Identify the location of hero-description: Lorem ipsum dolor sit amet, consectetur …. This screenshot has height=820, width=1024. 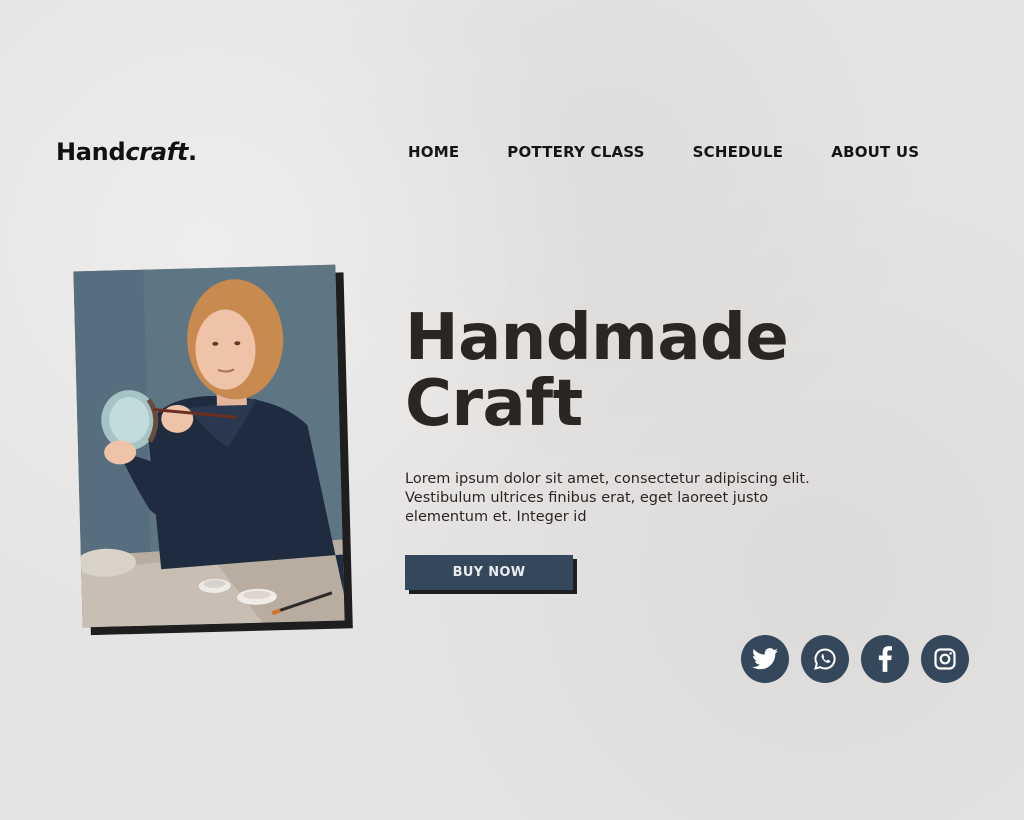
(607, 498).